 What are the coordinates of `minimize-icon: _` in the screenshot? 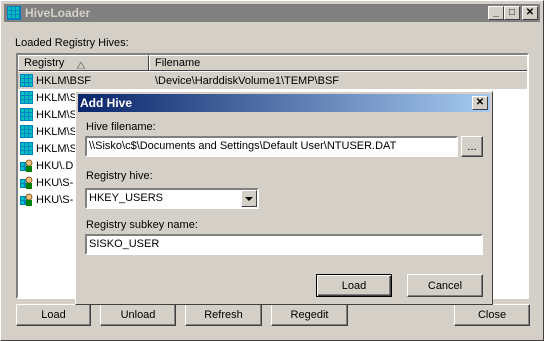 It's located at (496, 12).